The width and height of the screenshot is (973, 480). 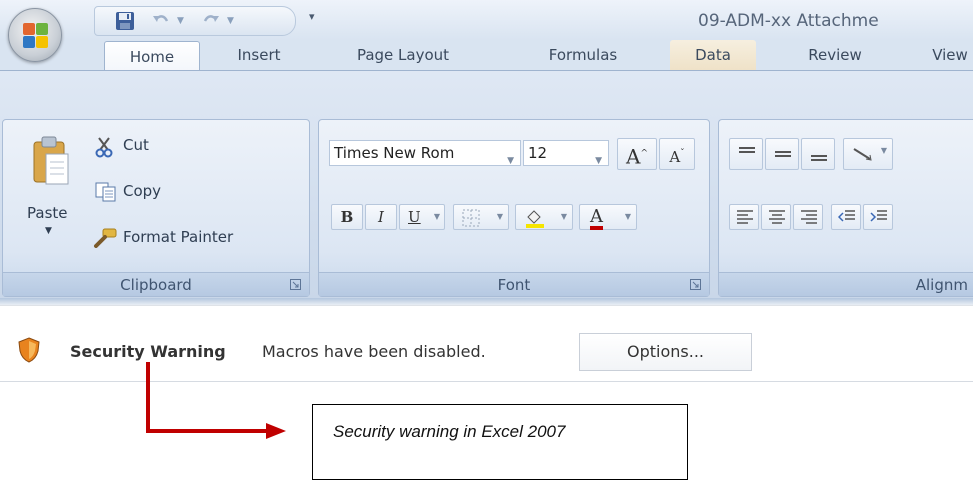 I want to click on align-top-icon, so click(x=747, y=150).